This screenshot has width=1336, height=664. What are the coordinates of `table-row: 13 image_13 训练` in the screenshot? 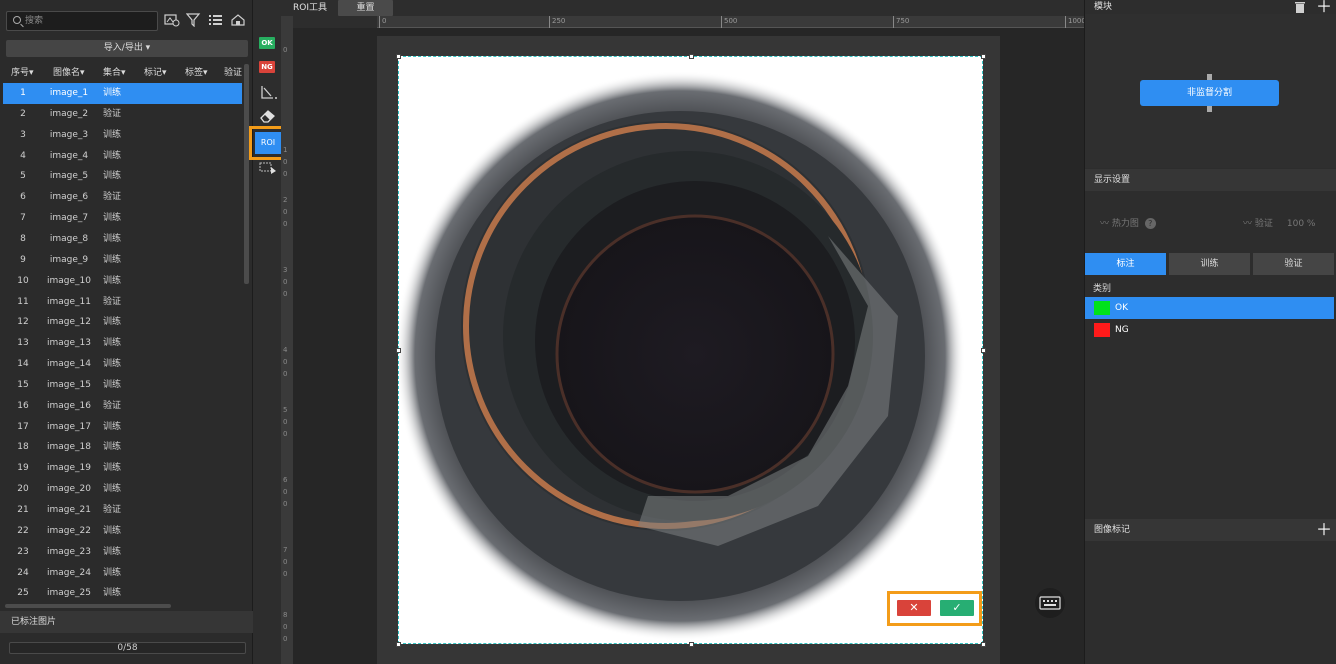 It's located at (122, 343).